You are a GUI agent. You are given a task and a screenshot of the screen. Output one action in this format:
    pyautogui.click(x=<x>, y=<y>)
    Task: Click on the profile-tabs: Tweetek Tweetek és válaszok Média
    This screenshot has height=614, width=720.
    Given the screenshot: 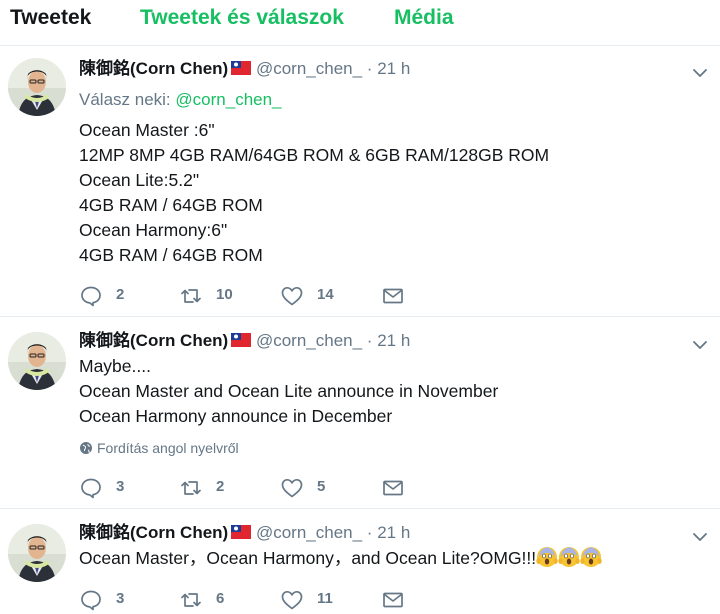 What is the action you would take?
    pyautogui.click(x=360, y=23)
    